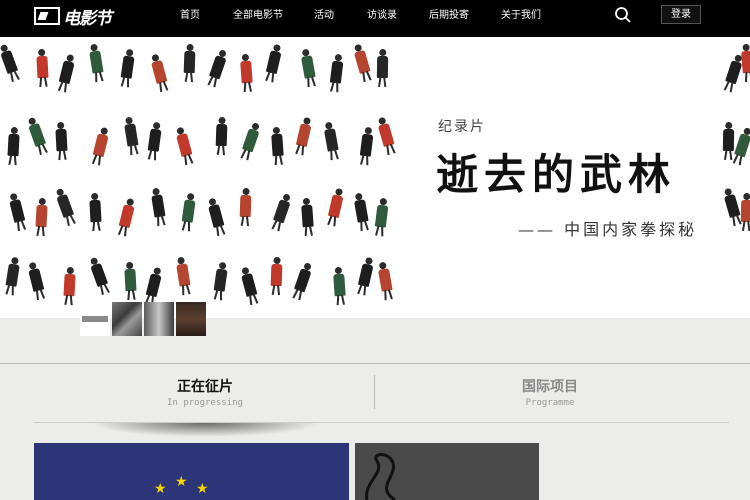 The height and width of the screenshot is (500, 750). Describe the element at coordinates (87, 18) in the screenshot. I see `logo-text: 电影节` at that location.